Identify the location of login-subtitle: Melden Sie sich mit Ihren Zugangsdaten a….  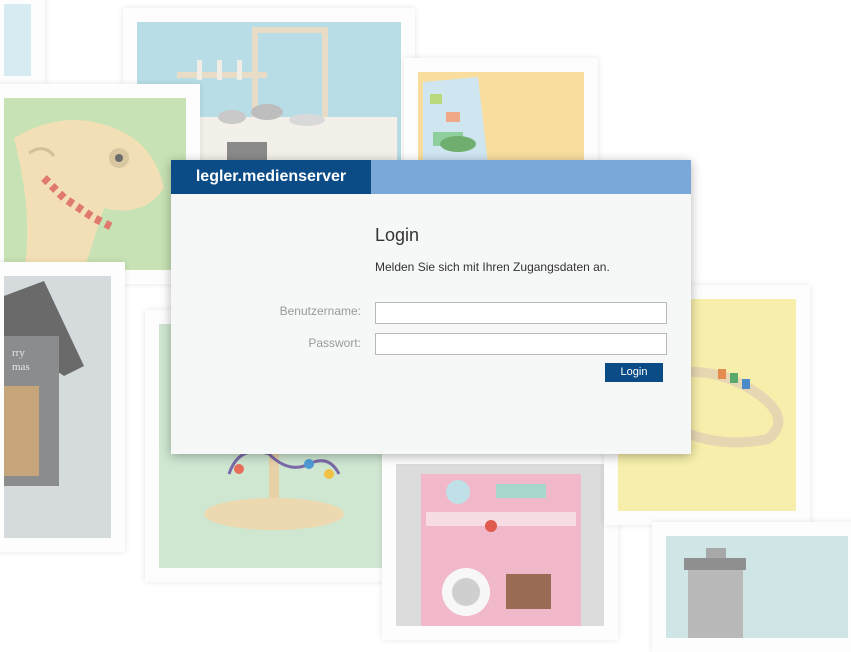
(492, 267).